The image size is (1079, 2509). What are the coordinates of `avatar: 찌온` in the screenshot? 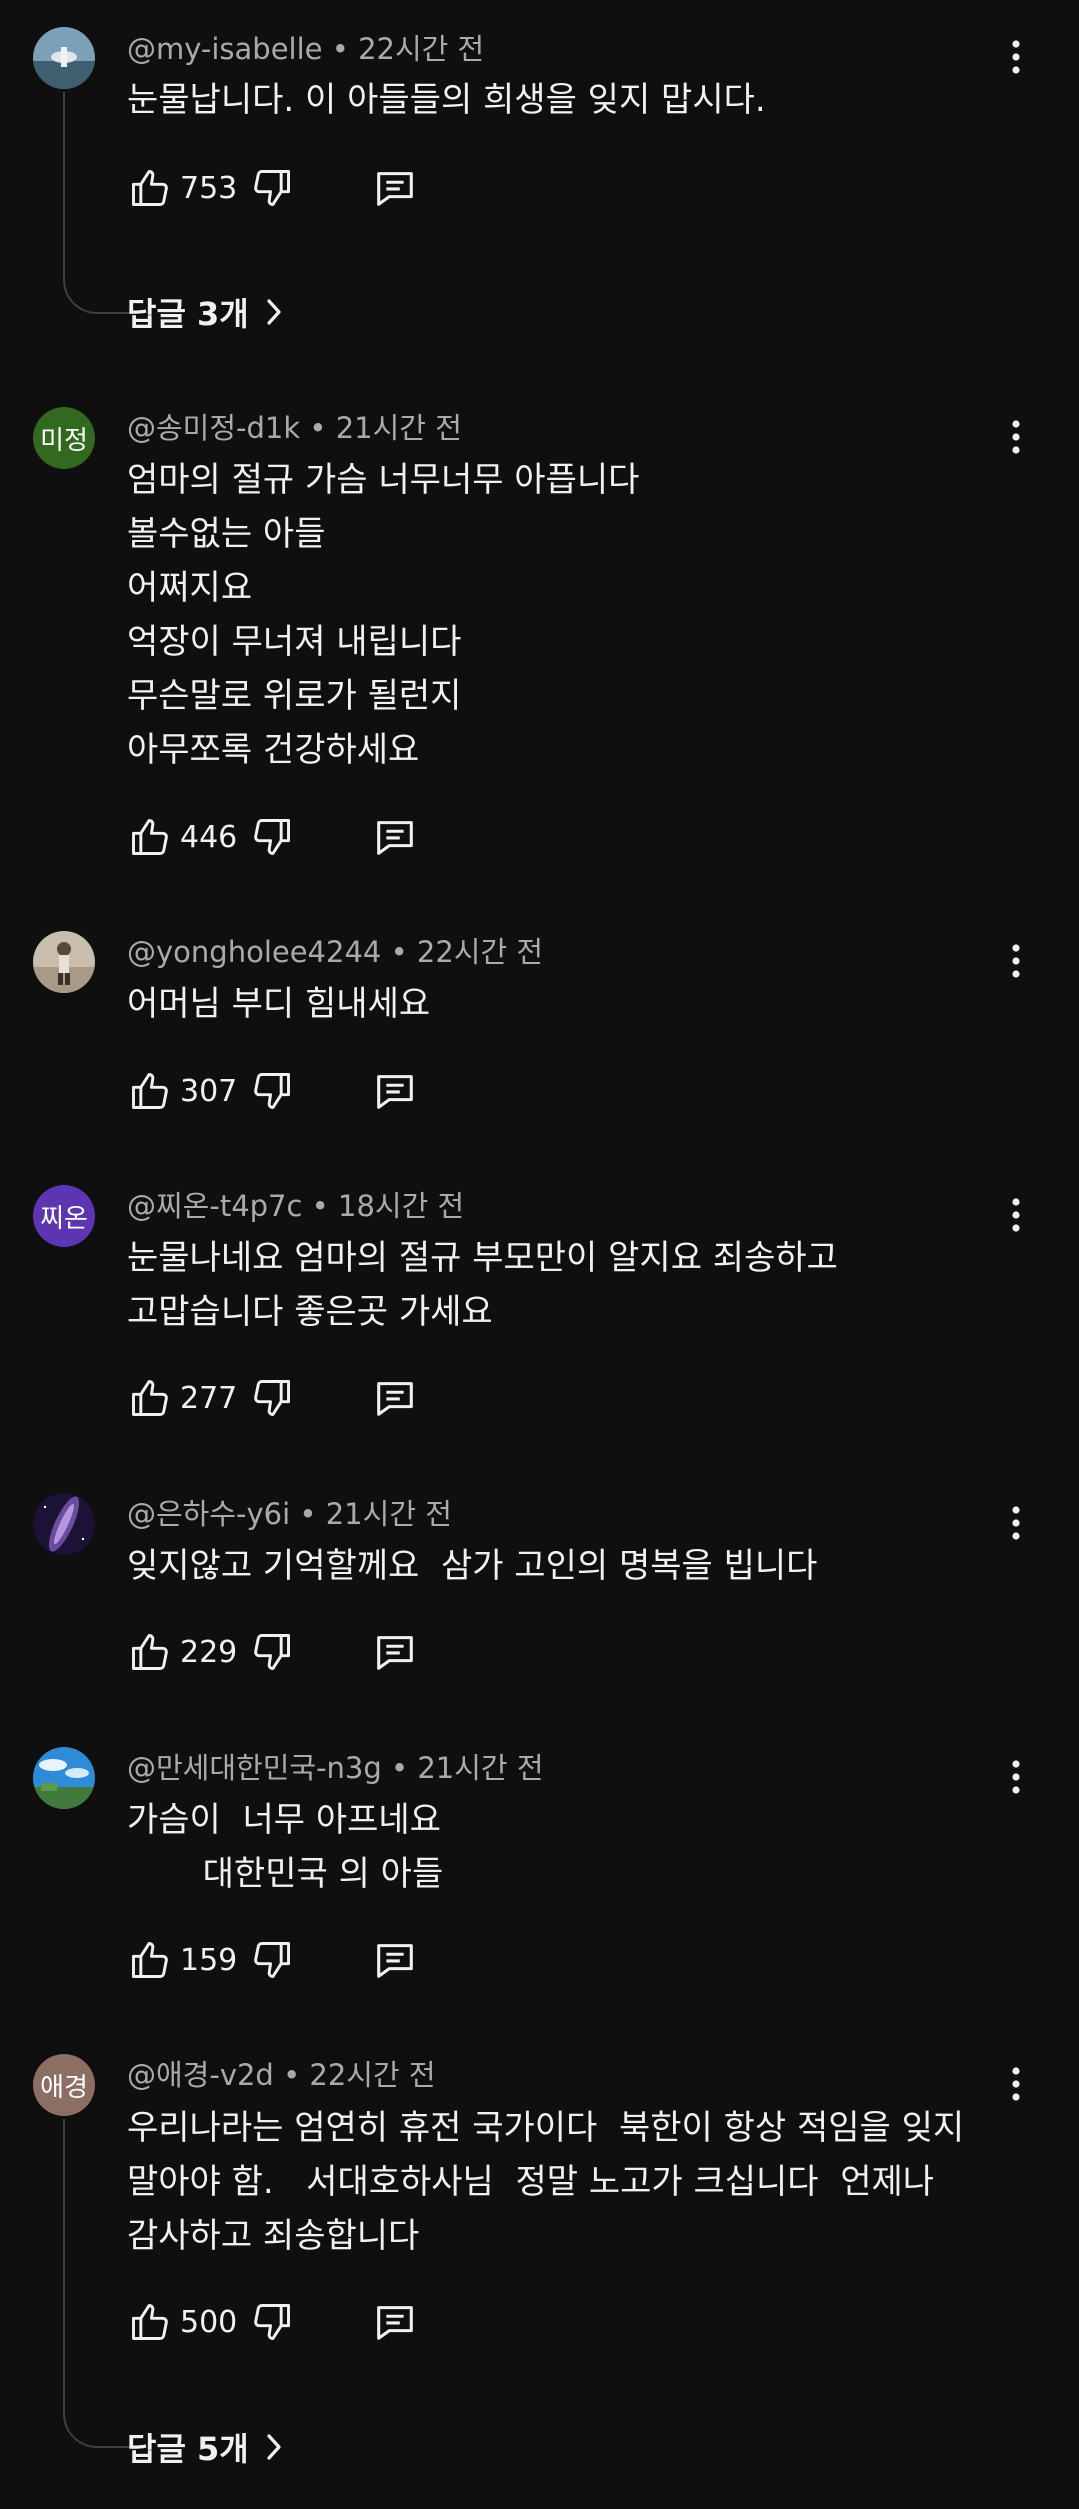 It's located at (64, 1216).